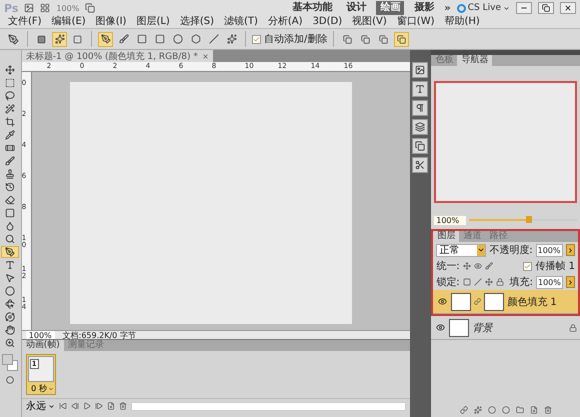 Image resolution: width=580 pixels, height=417 pixels. I want to click on zoom-level: 100%, so click(68, 8).